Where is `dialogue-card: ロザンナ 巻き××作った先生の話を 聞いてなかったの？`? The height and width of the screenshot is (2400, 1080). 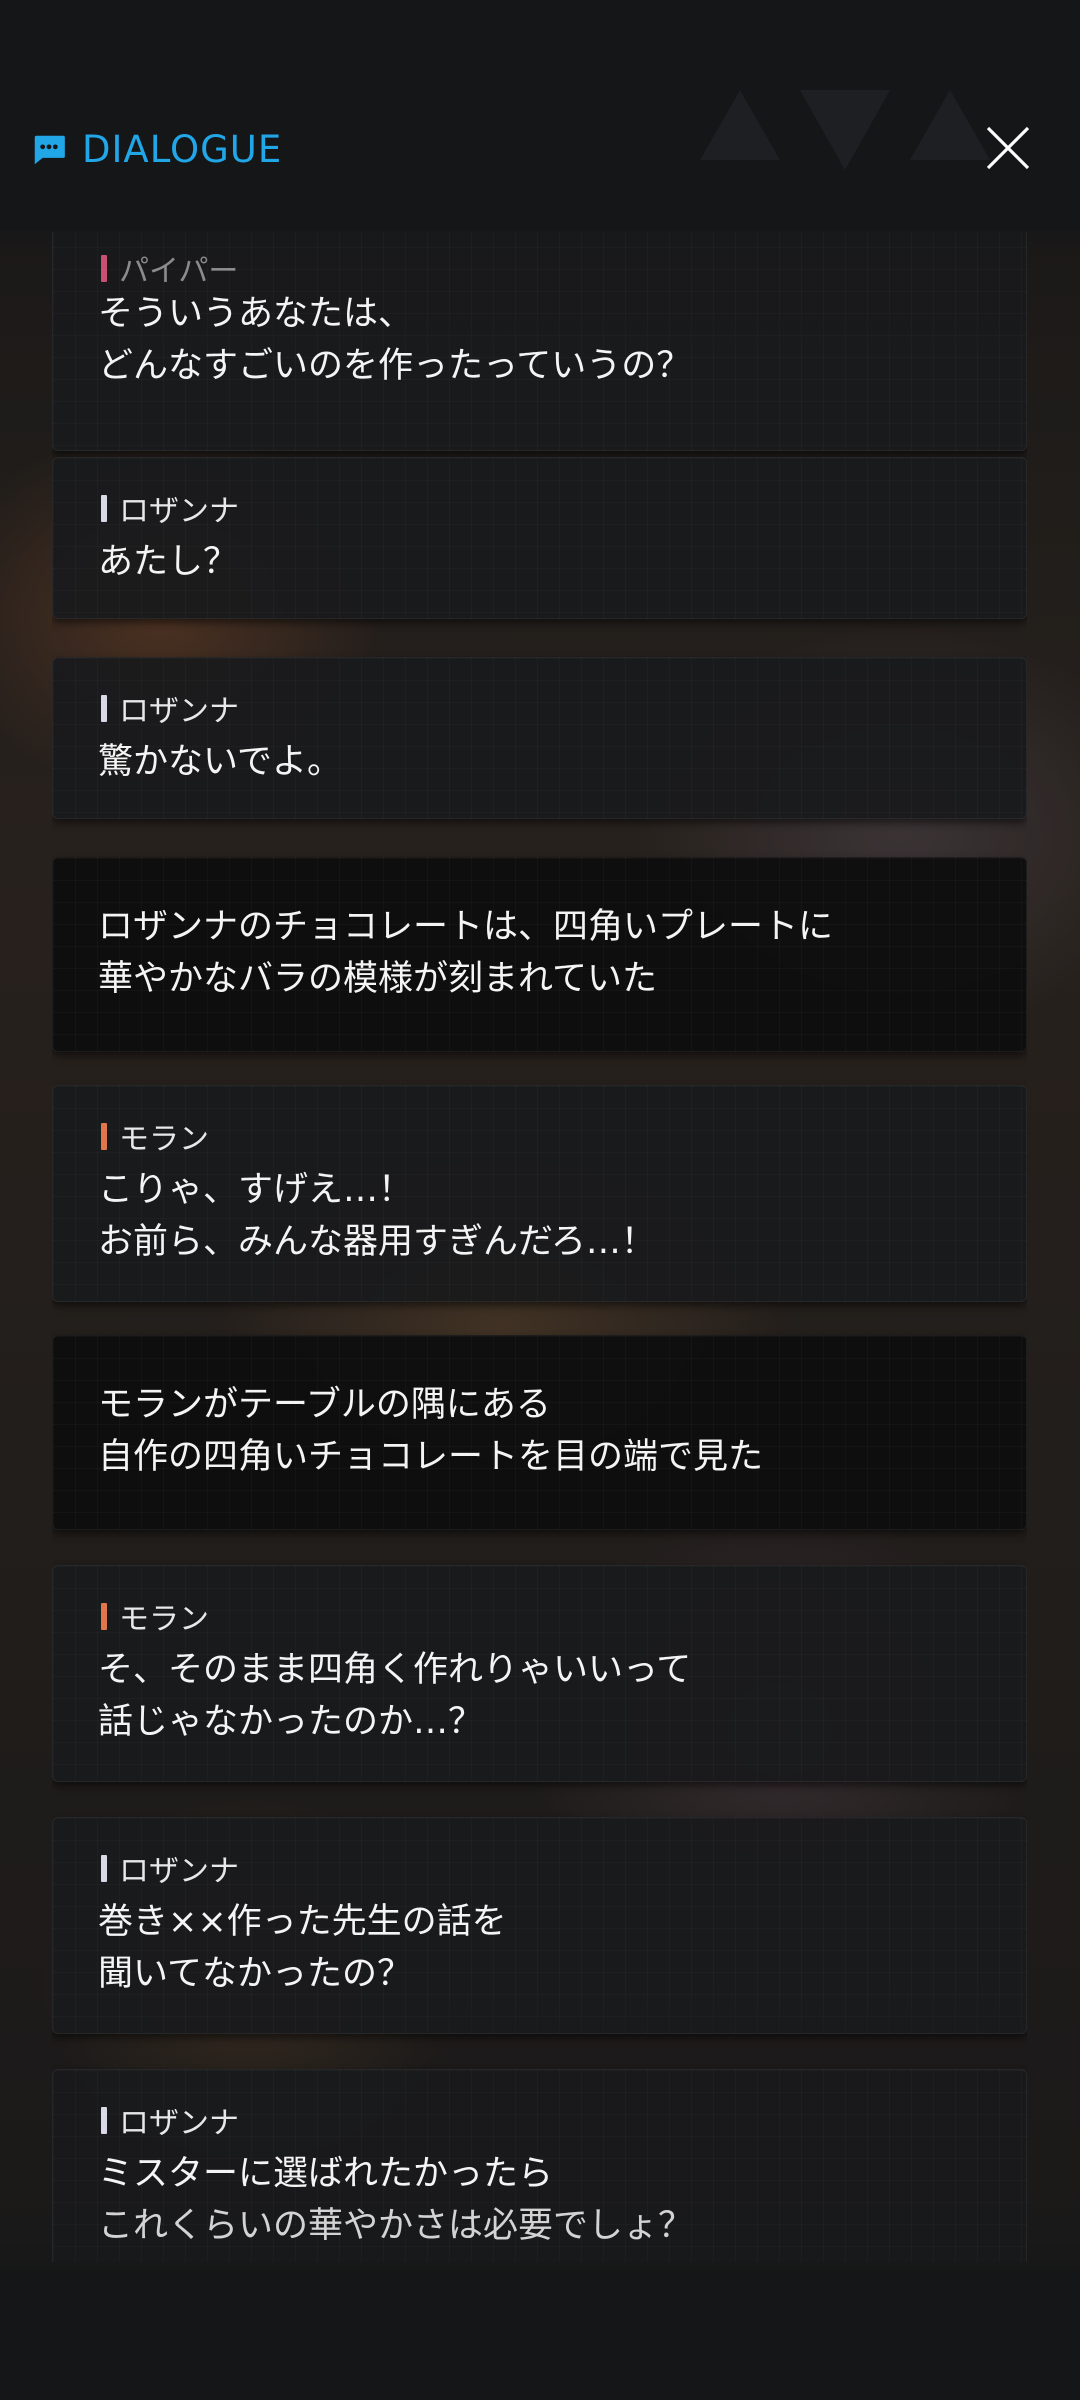 dialogue-card: ロザンナ 巻き××作った先生の話を 聞いてなかったの？ is located at coordinates (539, 1925).